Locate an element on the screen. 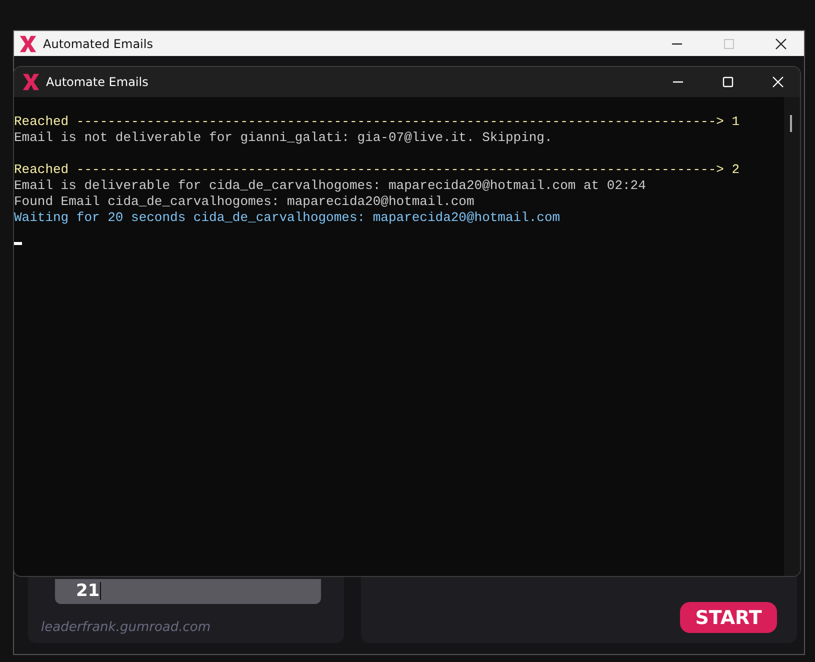 This screenshot has height=662, width=815. window-title: Automate Emails is located at coordinates (97, 82).